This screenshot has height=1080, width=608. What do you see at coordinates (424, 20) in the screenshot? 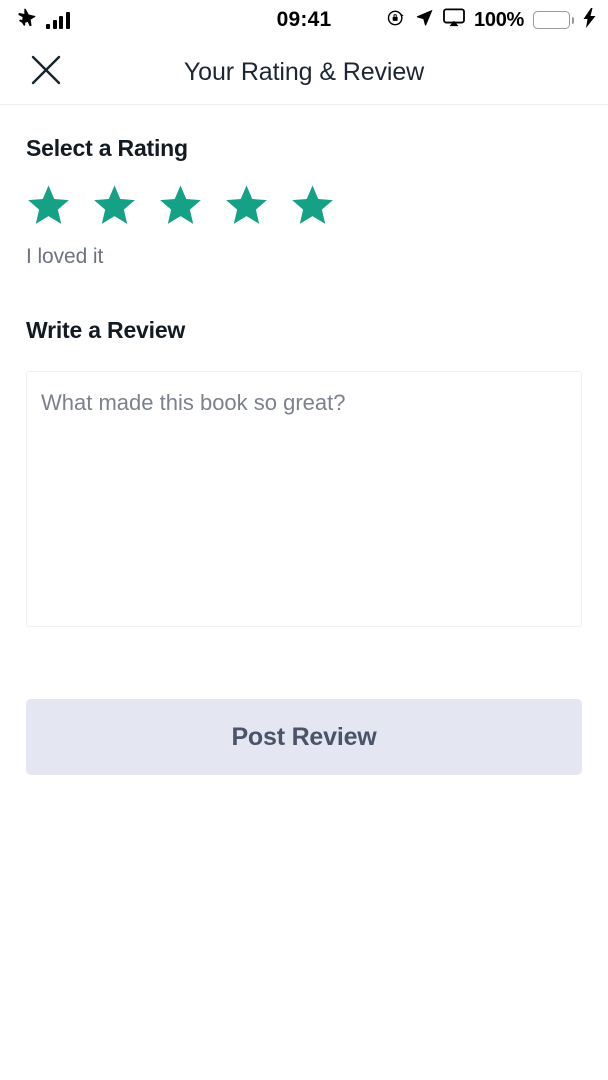
I see `location-arrow-icon` at bounding box center [424, 20].